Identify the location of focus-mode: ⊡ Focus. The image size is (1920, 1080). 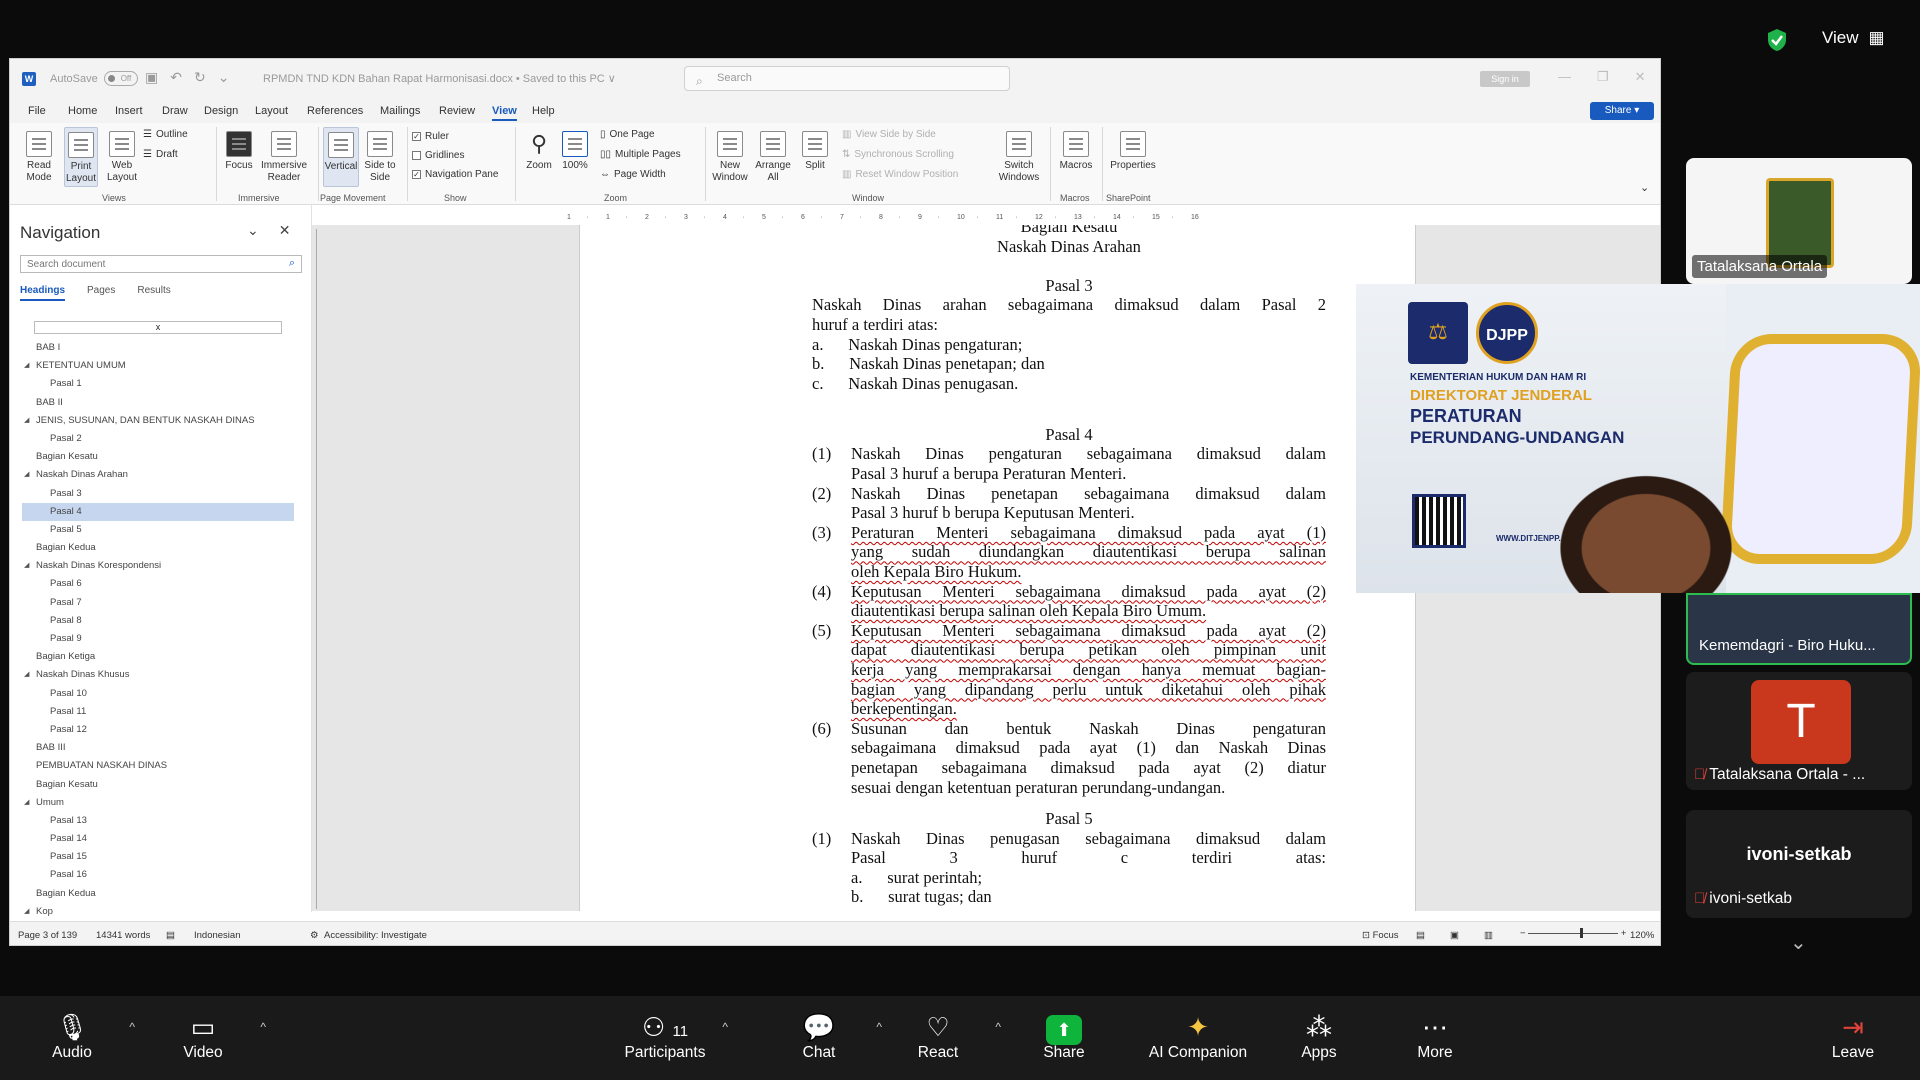
(1380, 935).